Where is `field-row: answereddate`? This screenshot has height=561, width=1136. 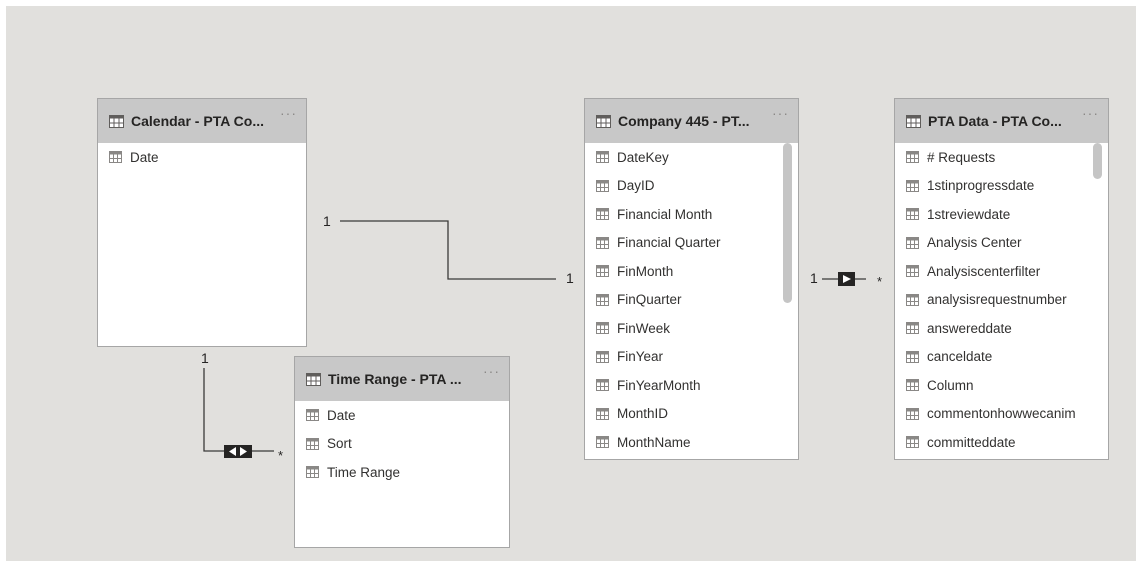
field-row: answereddate is located at coordinates (1001, 328).